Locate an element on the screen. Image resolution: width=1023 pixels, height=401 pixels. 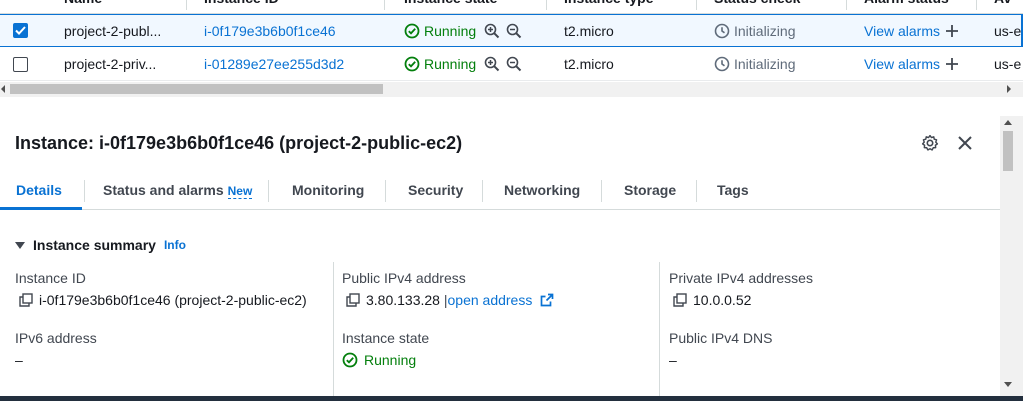
instance-id-label: Instance ID is located at coordinates (50, 278).